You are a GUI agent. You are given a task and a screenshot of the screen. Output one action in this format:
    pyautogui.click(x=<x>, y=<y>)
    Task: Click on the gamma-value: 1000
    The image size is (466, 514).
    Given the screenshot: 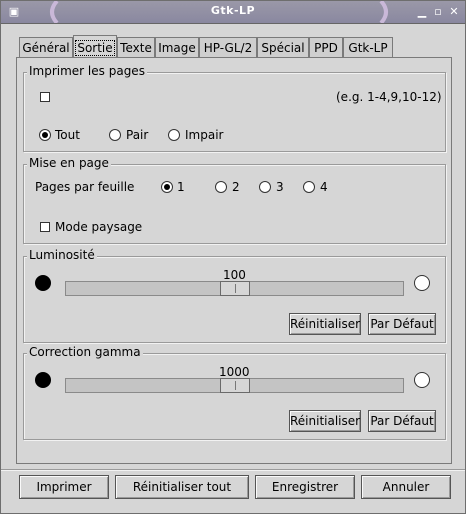 What is the action you would take?
    pyautogui.click(x=234, y=372)
    